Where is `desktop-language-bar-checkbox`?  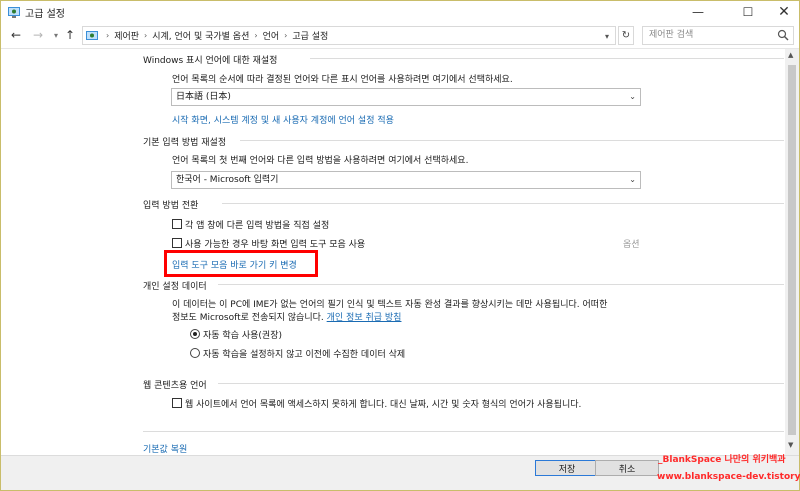
desktop-language-bar-checkbox is located at coordinates (177, 243).